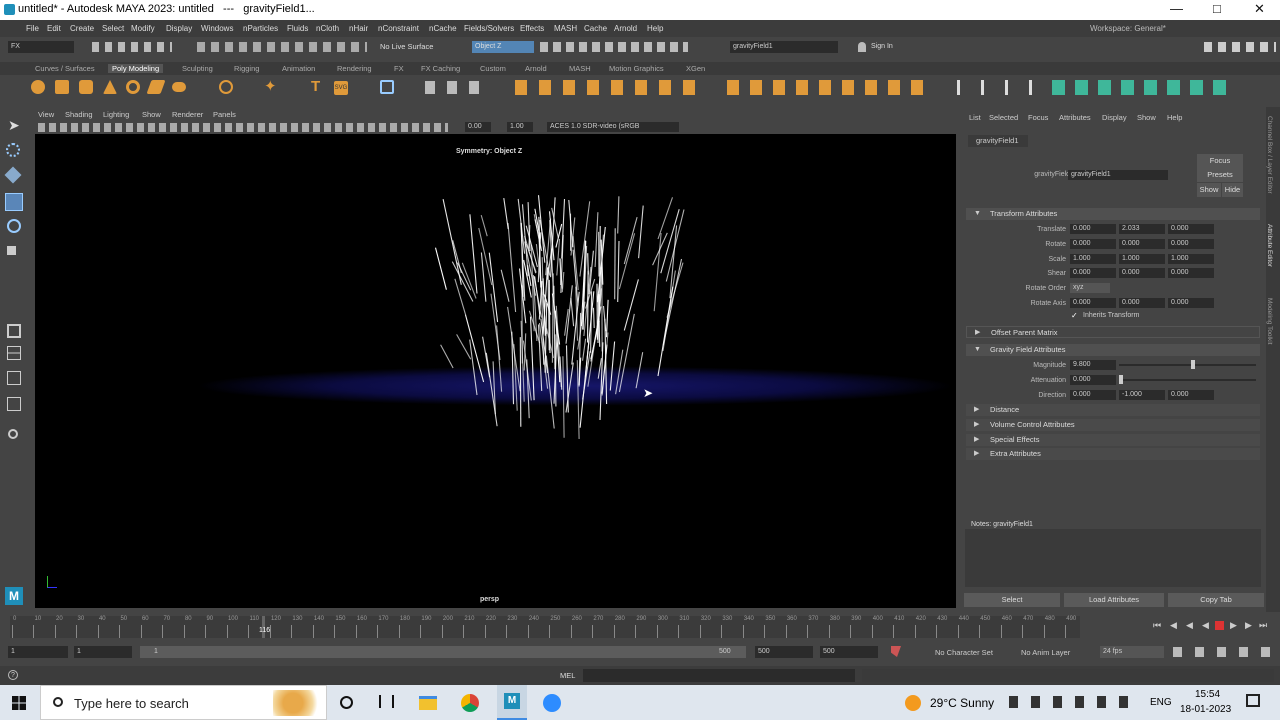  I want to click on side-tab-channel-box: Channel Box / Layer Editor, so click(1269, 155).